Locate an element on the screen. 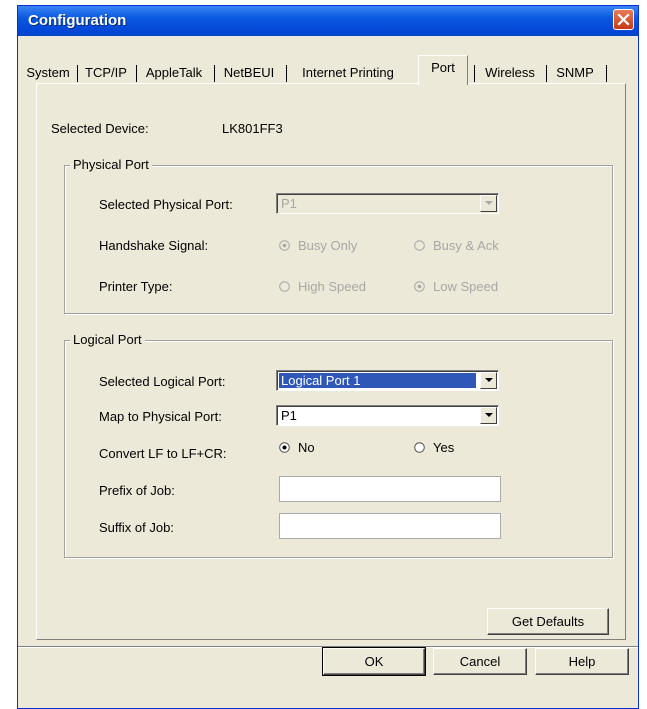 The height and width of the screenshot is (709, 647). logical-port-title: Logical Port is located at coordinates (107, 339).